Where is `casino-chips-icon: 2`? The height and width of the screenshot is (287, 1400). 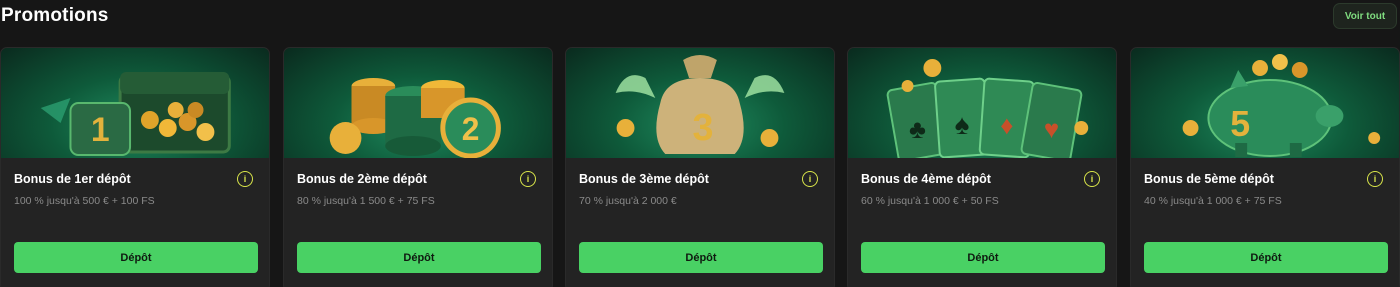
casino-chips-icon: 2 is located at coordinates (418, 103).